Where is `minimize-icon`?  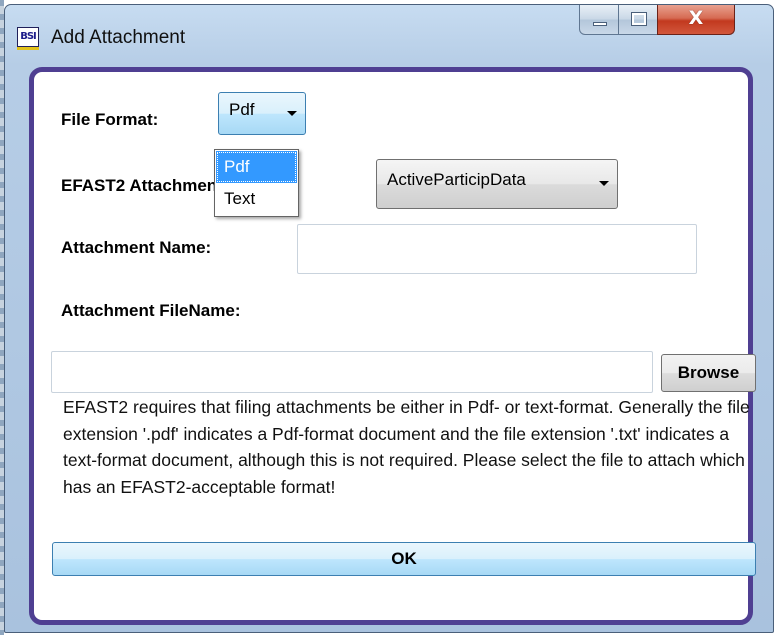 minimize-icon is located at coordinates (600, 24).